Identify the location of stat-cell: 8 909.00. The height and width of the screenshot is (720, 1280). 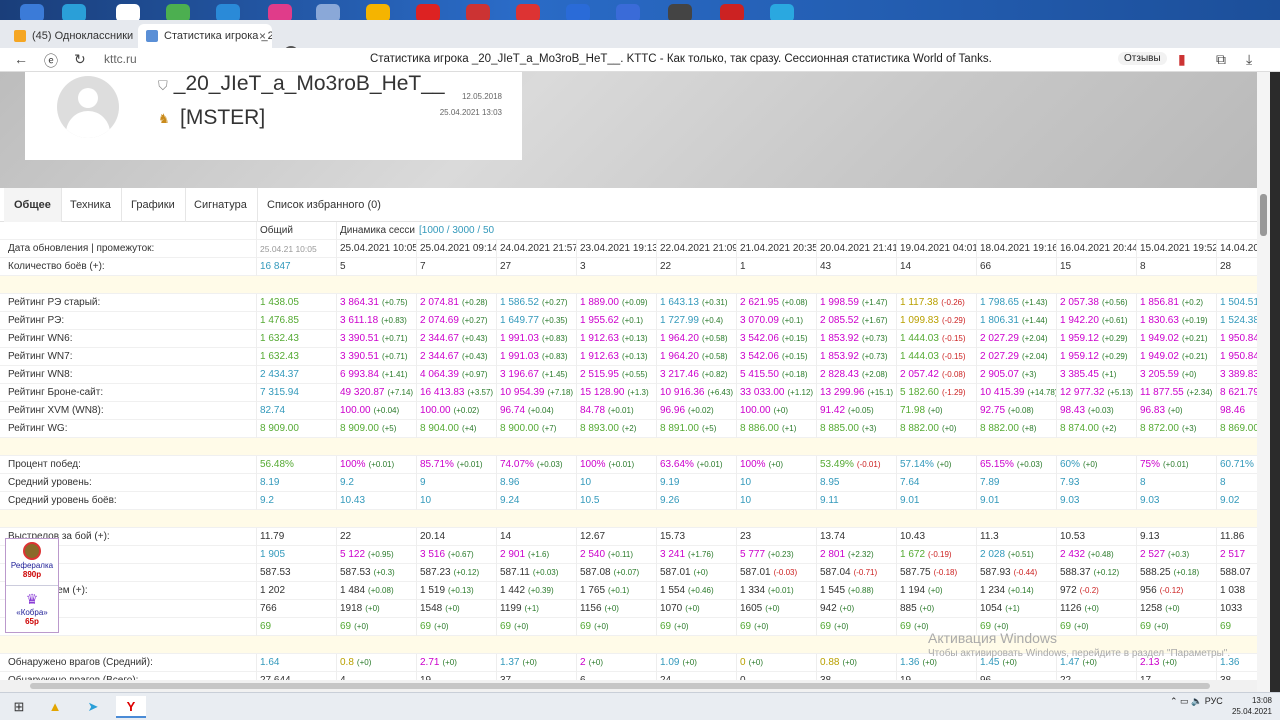
(296, 429).